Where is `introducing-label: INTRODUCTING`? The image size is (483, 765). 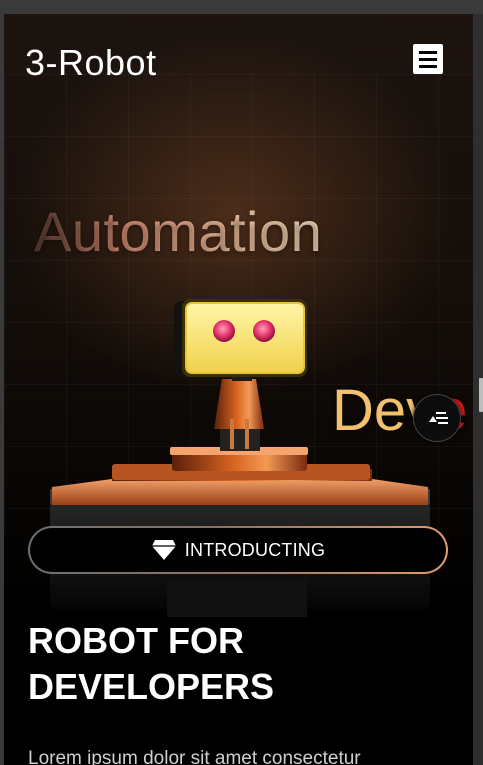
introducing-label: INTRODUCTING is located at coordinates (255, 549).